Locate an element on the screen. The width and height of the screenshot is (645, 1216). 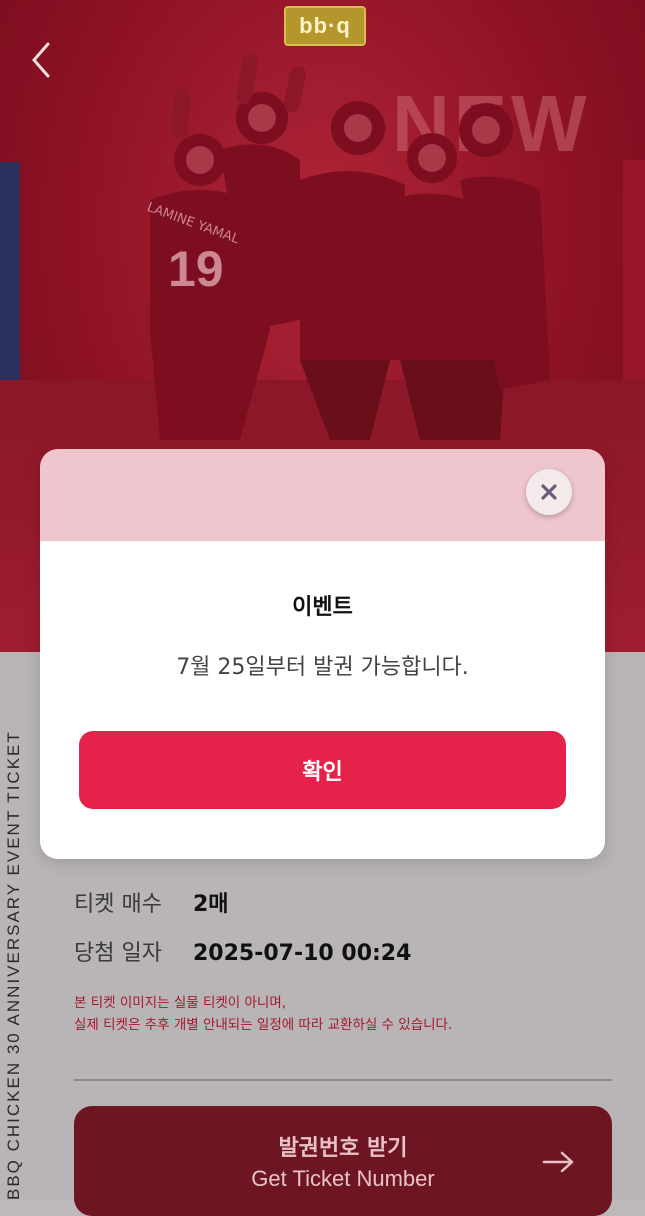
notice-line-1: 본 티켓 이미지는 실물 티켓이 아니며, is located at coordinates (180, 1003).